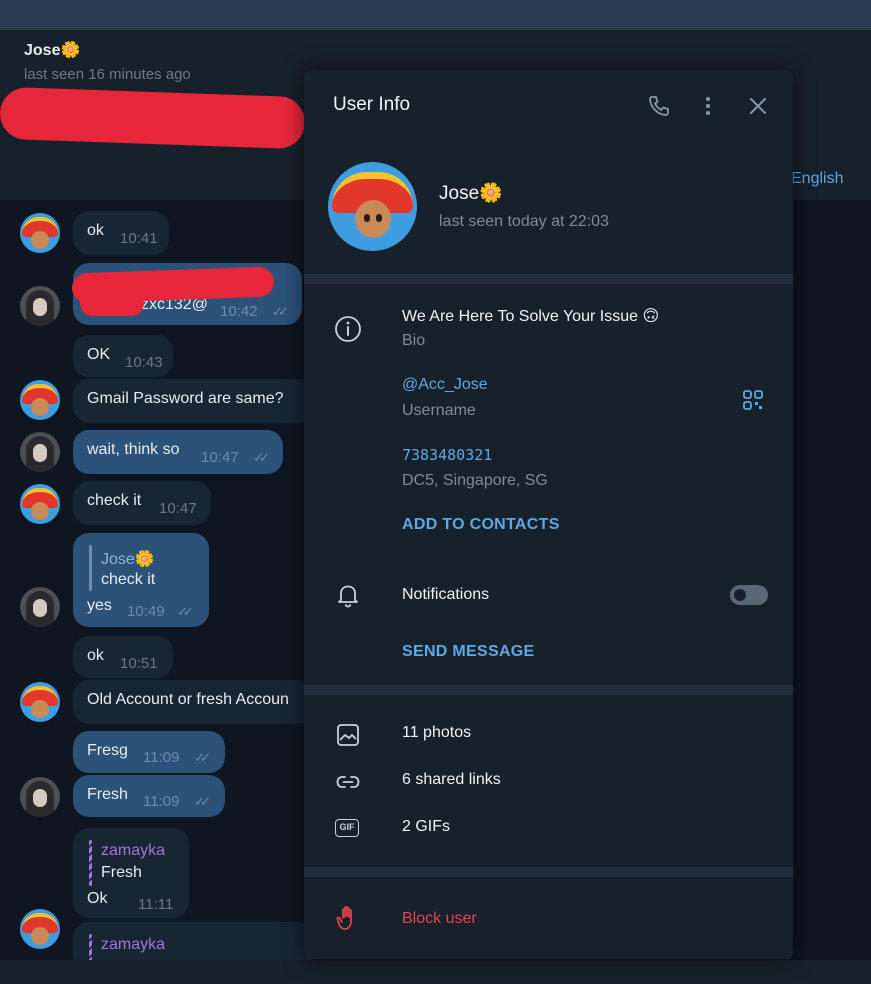 This screenshot has height=984, width=871. I want to click on message-text: Fresh, so click(107, 794).